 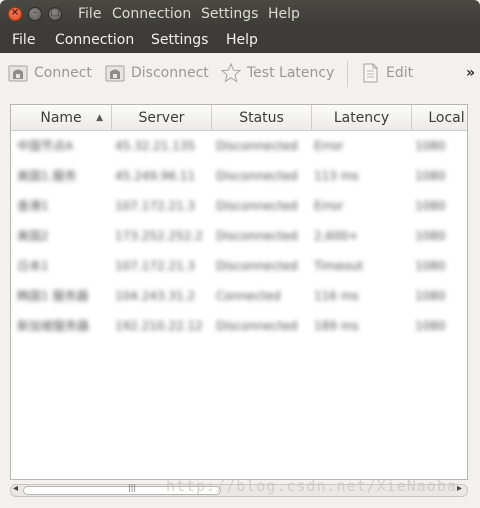 What do you see at coordinates (400, 73) in the screenshot?
I see `edit-label: Edit` at bounding box center [400, 73].